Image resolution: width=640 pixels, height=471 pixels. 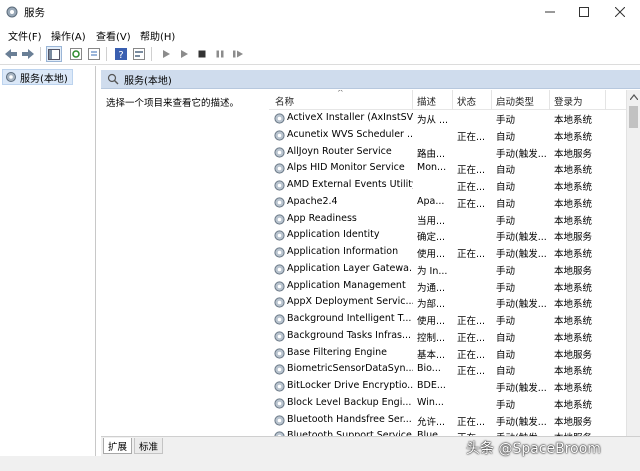 What do you see at coordinates (633, 97) in the screenshot?
I see `scroll-up-button` at bounding box center [633, 97].